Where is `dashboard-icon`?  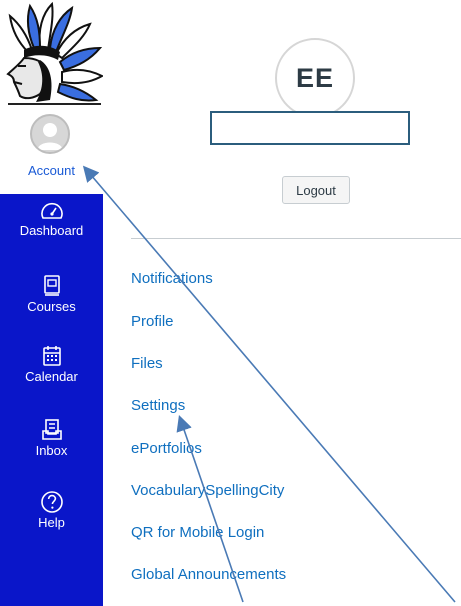
dashboard-icon is located at coordinates (51, 210).